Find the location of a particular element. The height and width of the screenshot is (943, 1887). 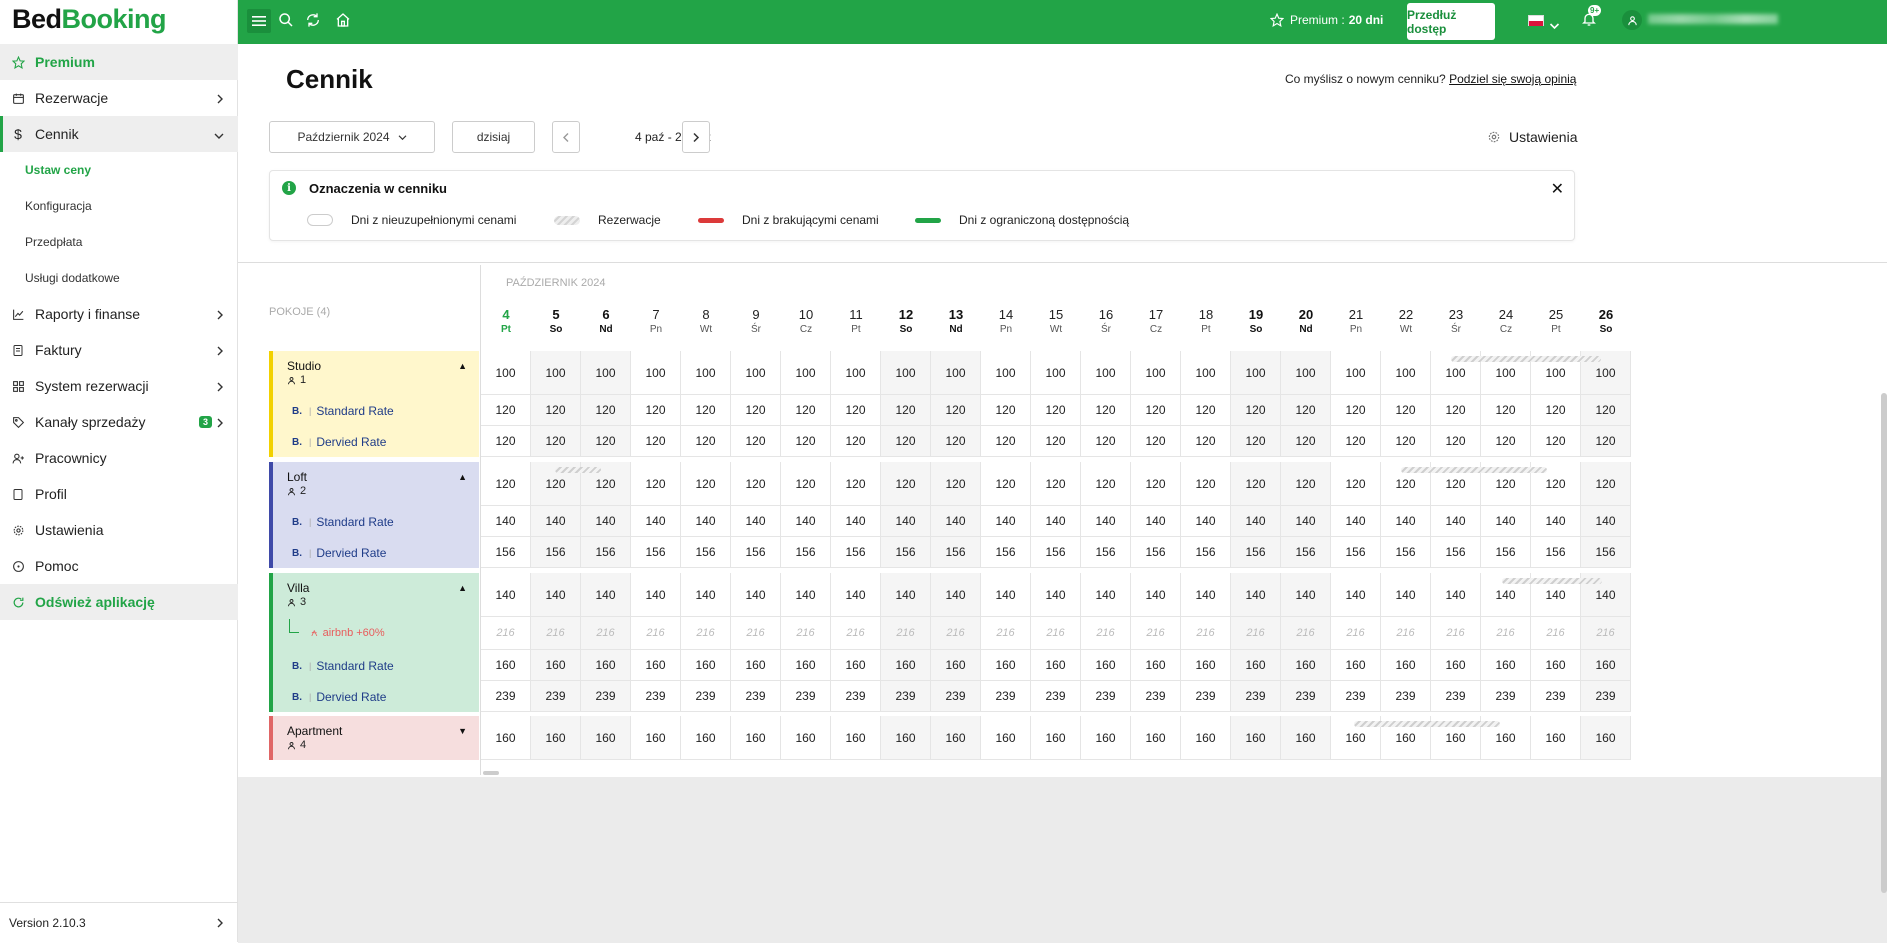

sidebar-item-refresh: Odśwież aplikację is located at coordinates (119, 602).